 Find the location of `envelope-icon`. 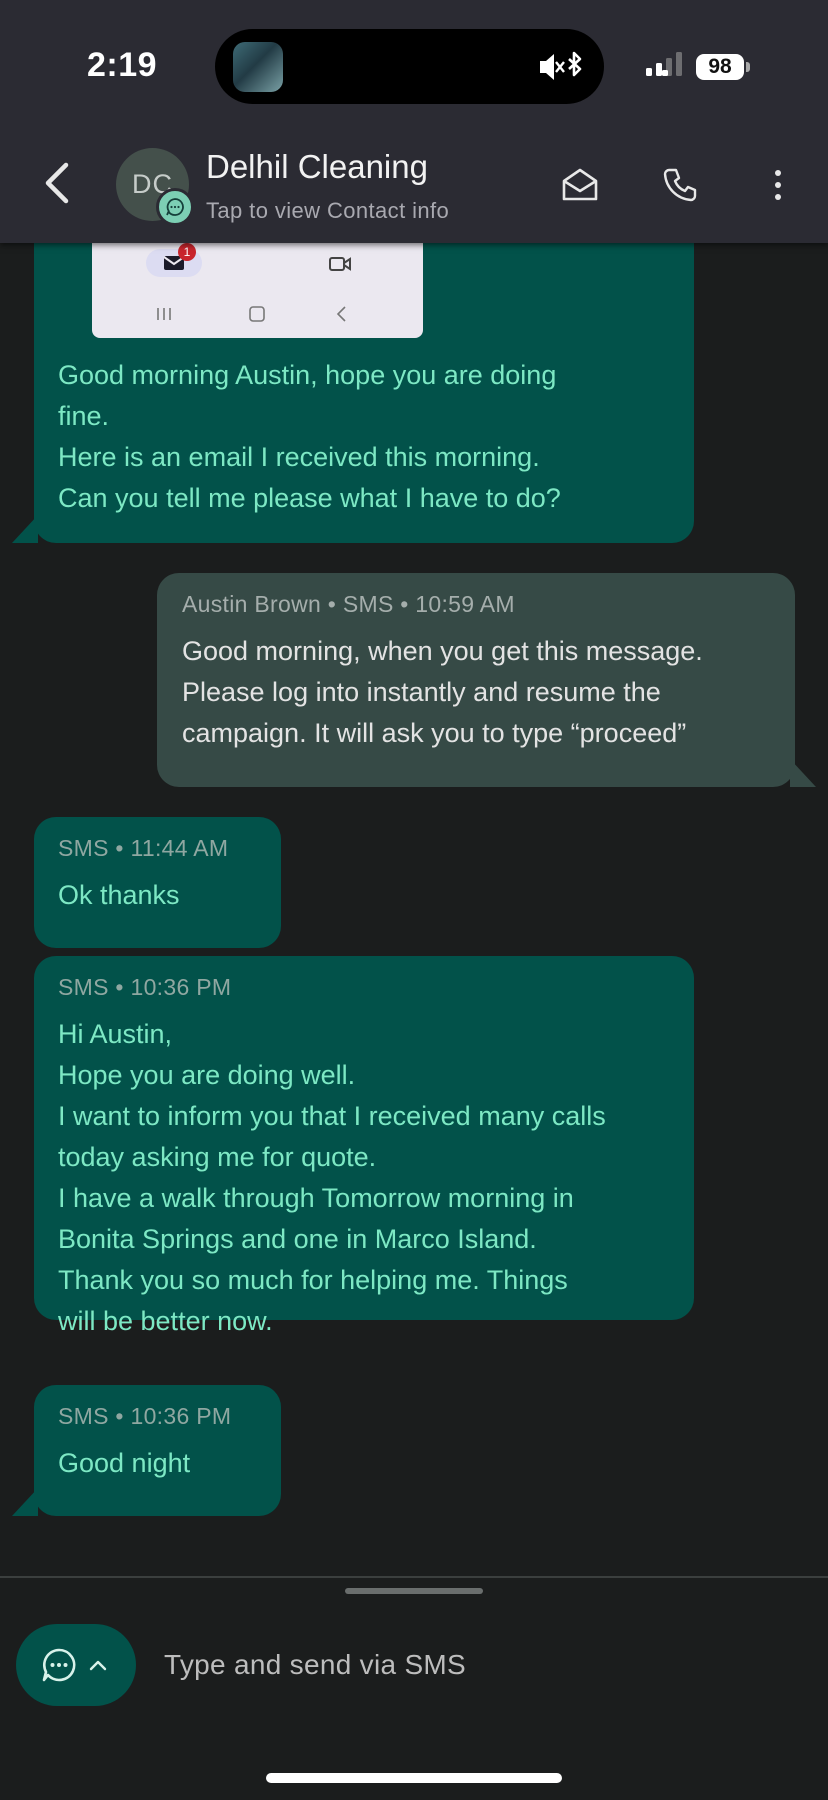

envelope-icon is located at coordinates (580, 184).